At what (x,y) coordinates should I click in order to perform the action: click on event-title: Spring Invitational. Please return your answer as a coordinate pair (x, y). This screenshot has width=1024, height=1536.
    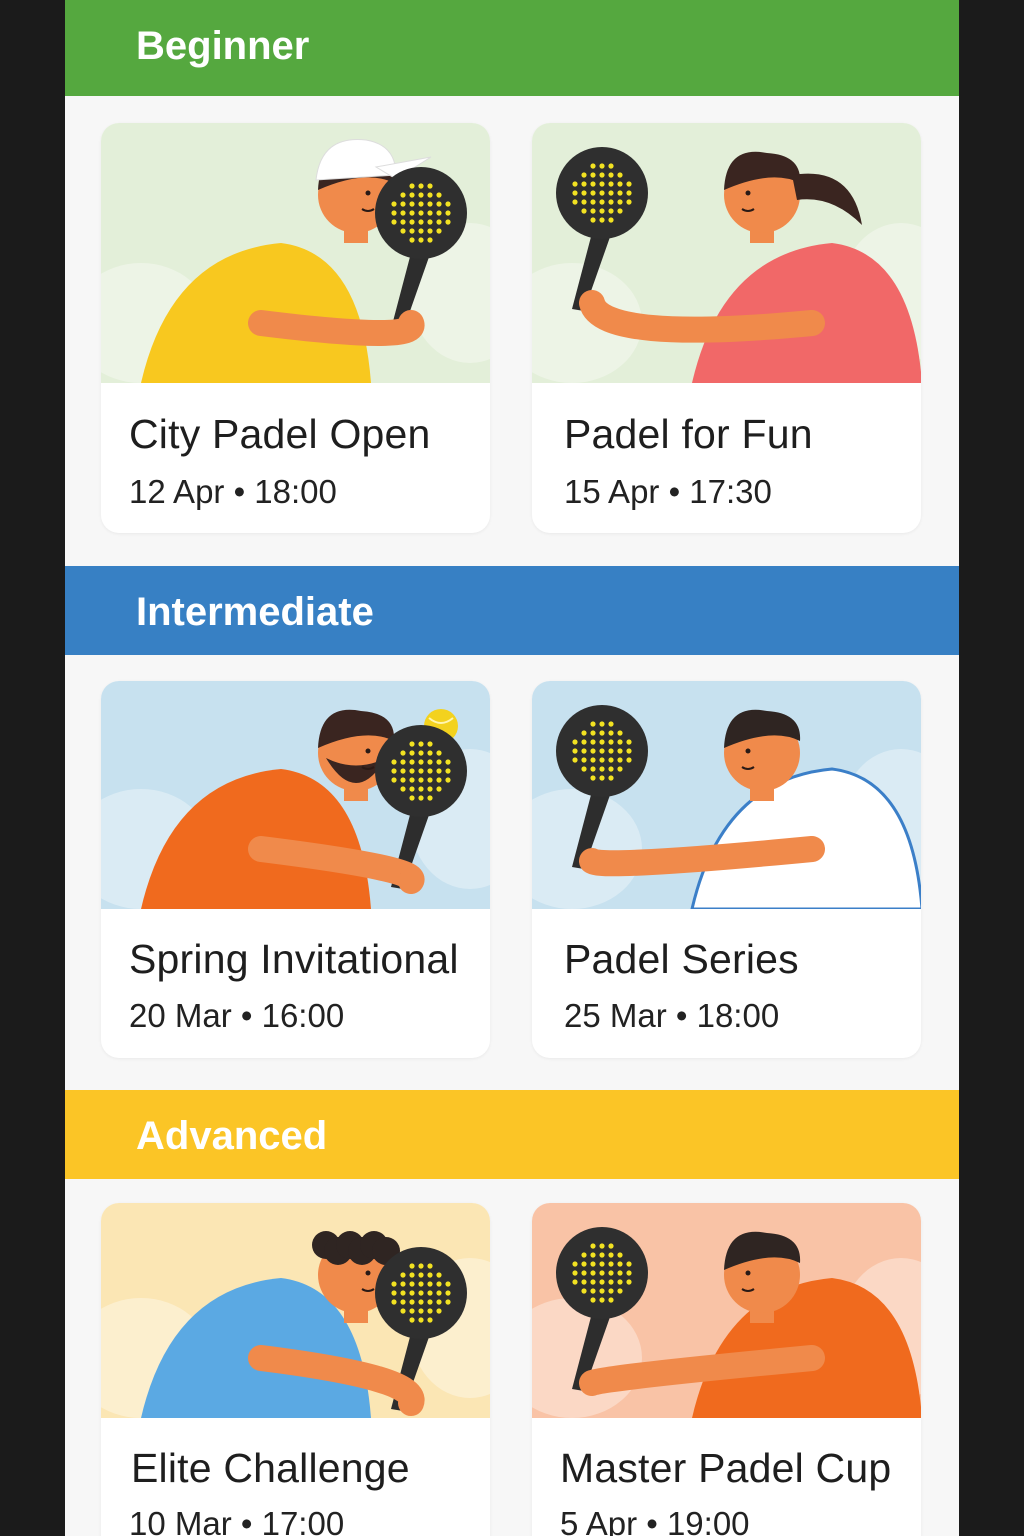
    Looking at the image, I should click on (294, 959).